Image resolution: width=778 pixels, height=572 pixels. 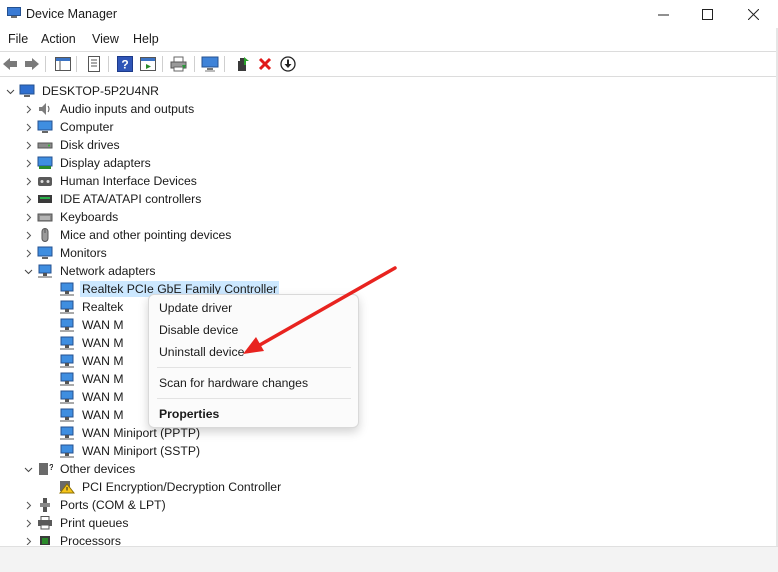 I want to click on device-label: Realtek, so click(x=103, y=307).